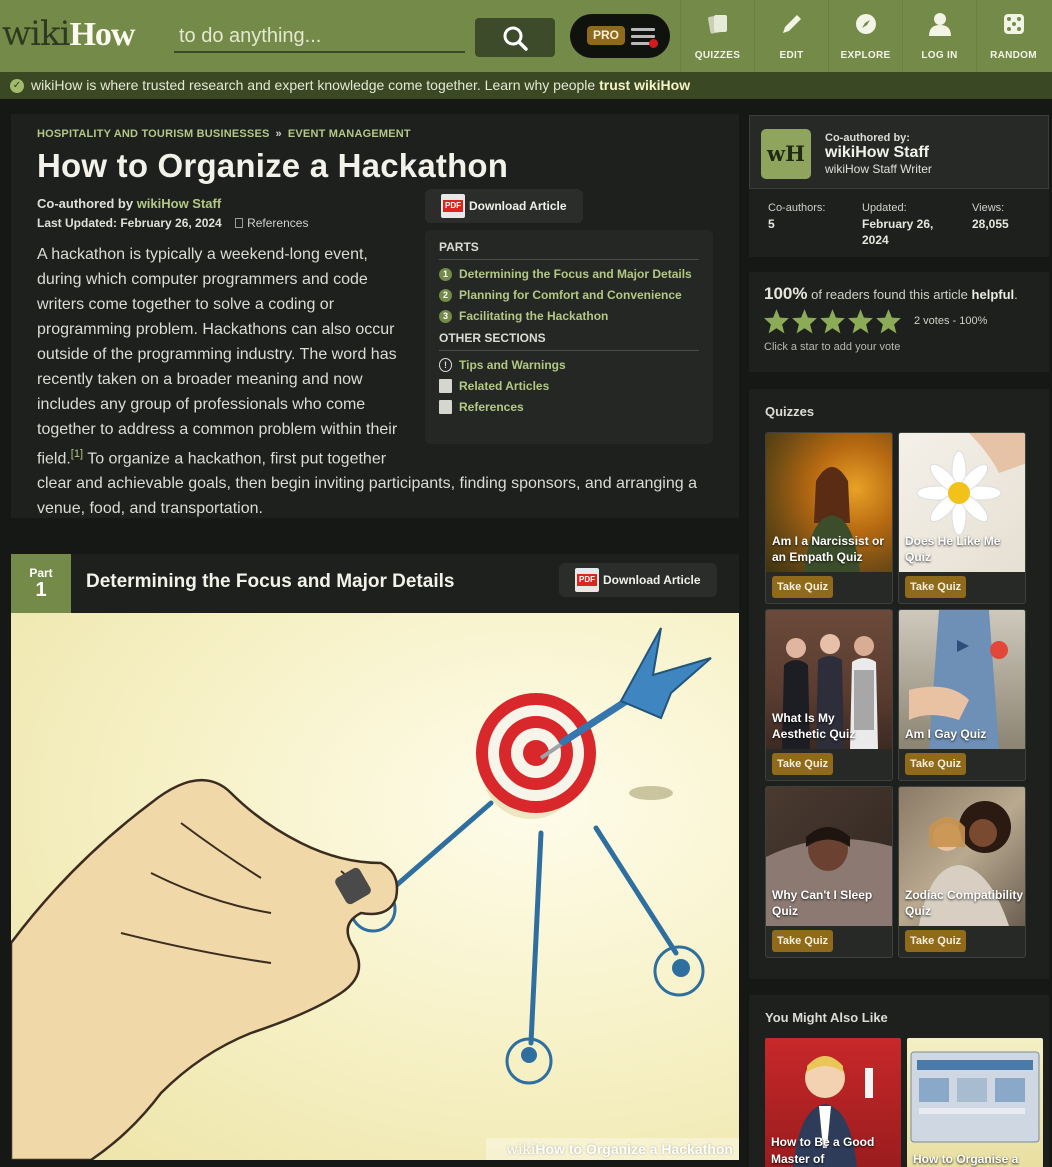 This screenshot has height=1167, width=1052. What do you see at coordinates (41, 590) in the screenshot?
I see `part-number: 1` at bounding box center [41, 590].